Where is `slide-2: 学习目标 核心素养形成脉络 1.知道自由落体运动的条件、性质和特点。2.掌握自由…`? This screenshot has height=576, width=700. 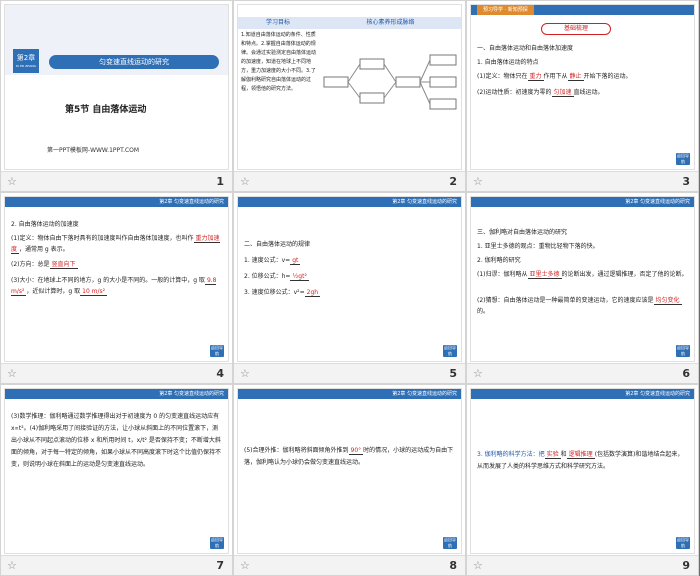
slide-2: 学习目标 核心素养形成脉络 1.知道自由落体运动的条件、性质和特点。2.掌握自由… is located at coordinates (349, 87).